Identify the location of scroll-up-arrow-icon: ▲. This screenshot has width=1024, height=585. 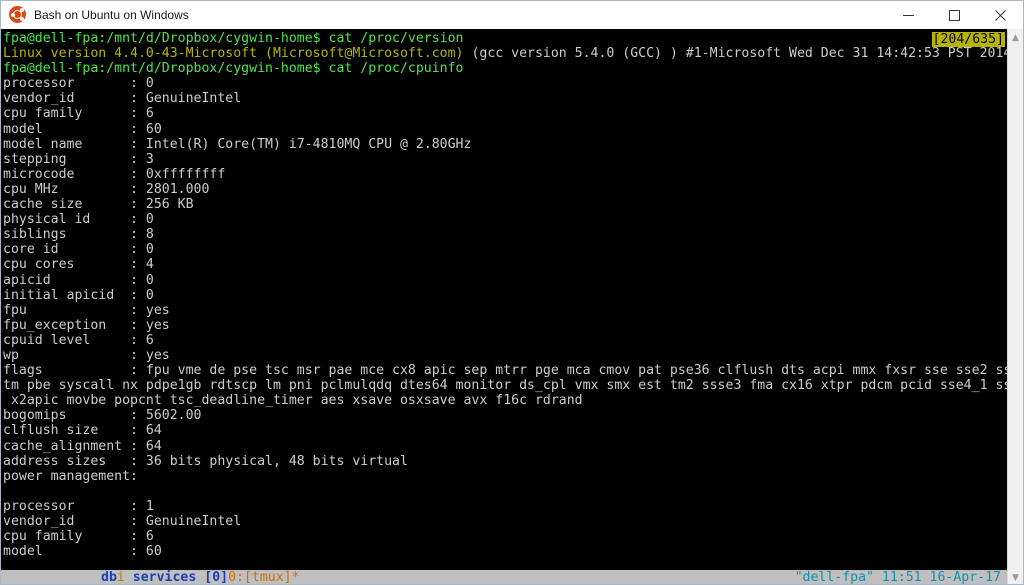
(1016, 37).